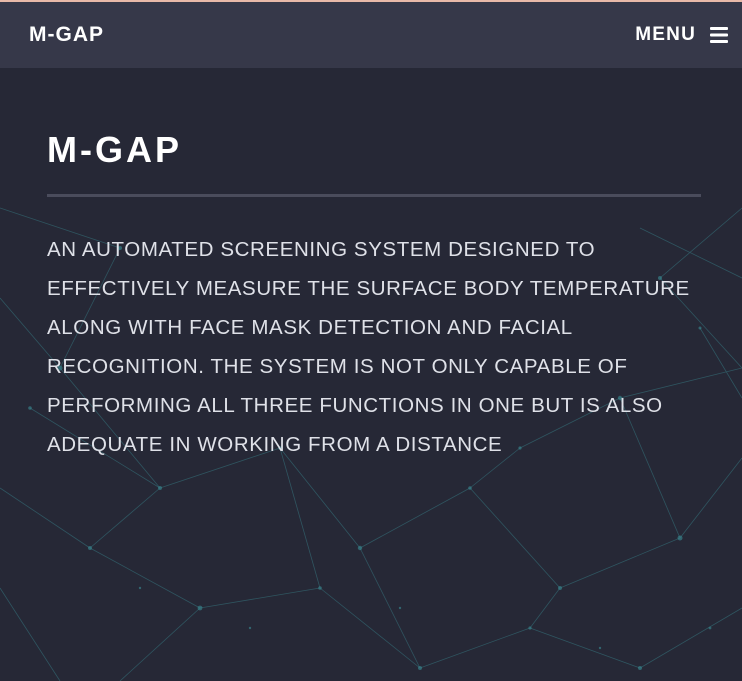 The height and width of the screenshot is (681, 742). What do you see at coordinates (114, 149) in the screenshot?
I see `hero-title: M-GAP` at bounding box center [114, 149].